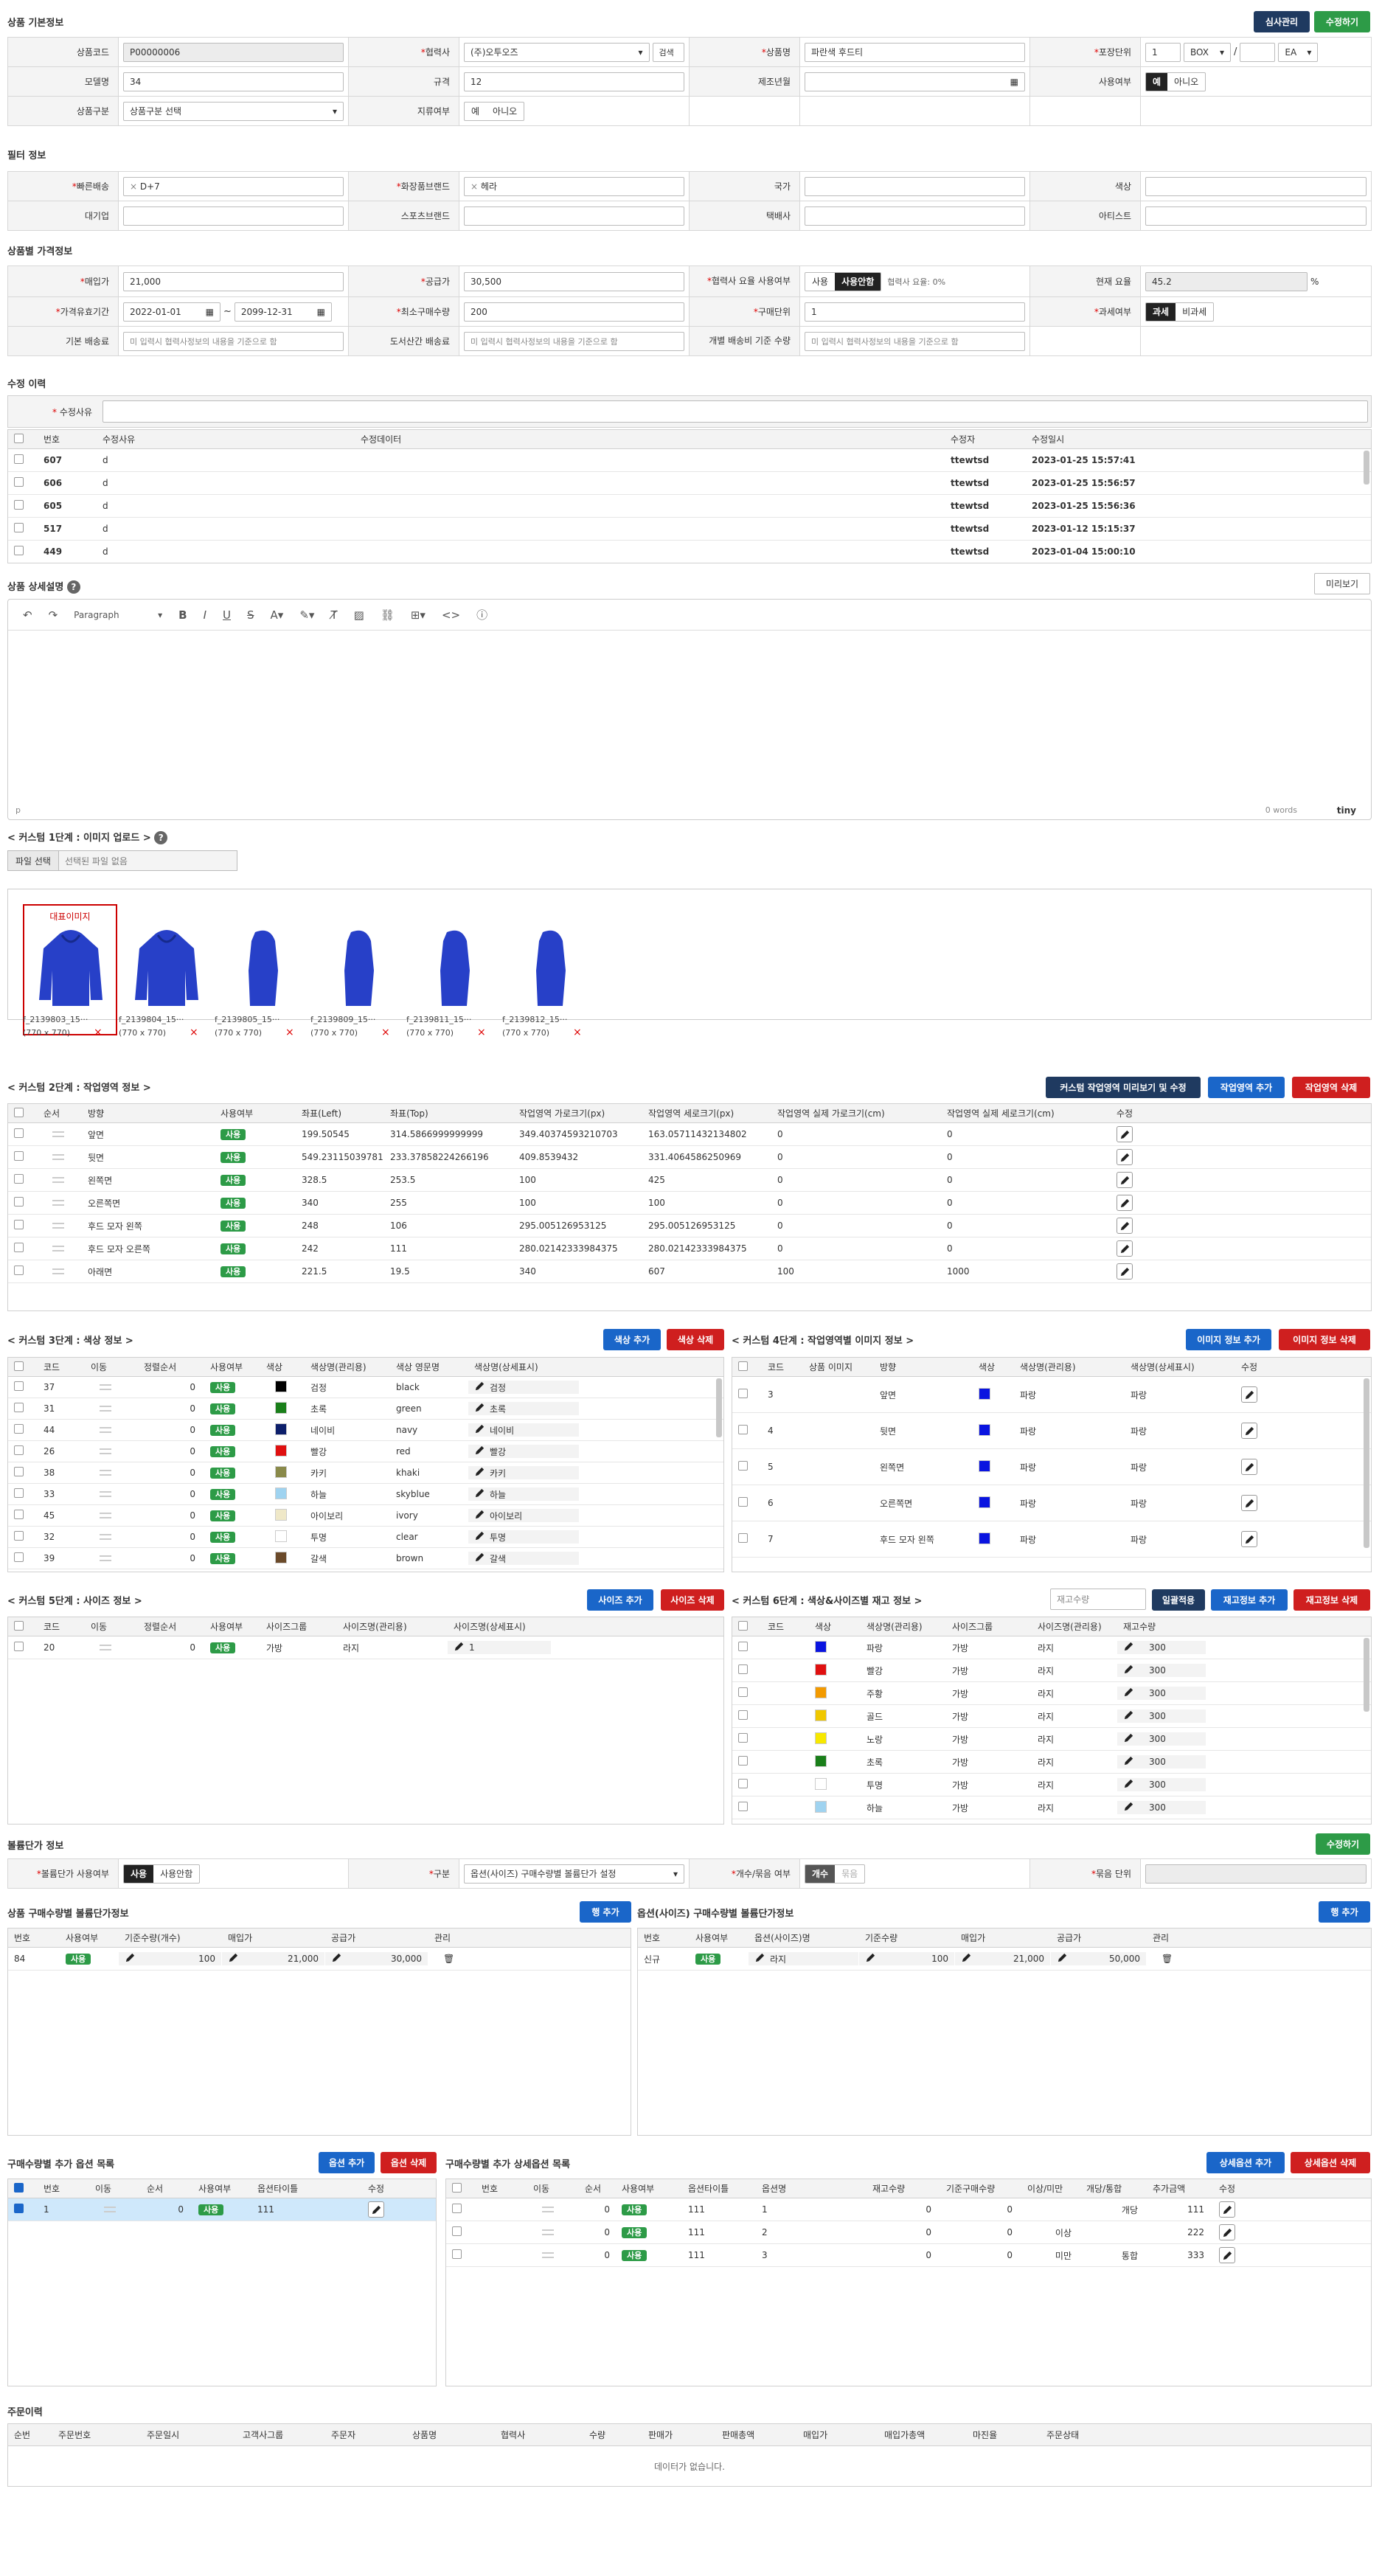 The image size is (1382, 2576). I want to click on date-to-field: 2099-12-31 ▦, so click(283, 312).